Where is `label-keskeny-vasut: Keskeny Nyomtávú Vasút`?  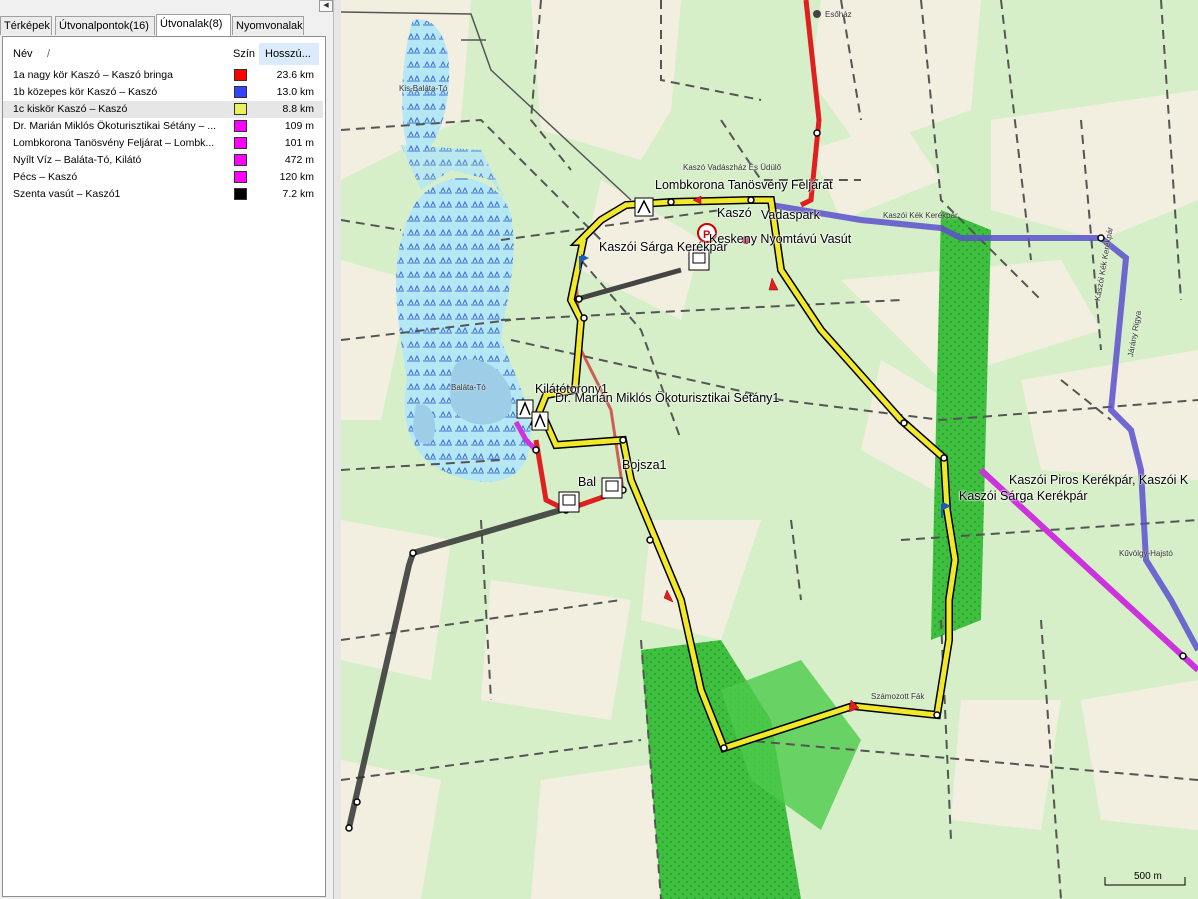 label-keskeny-vasut: Keskeny Nyomtávú Vasút is located at coordinates (780, 239).